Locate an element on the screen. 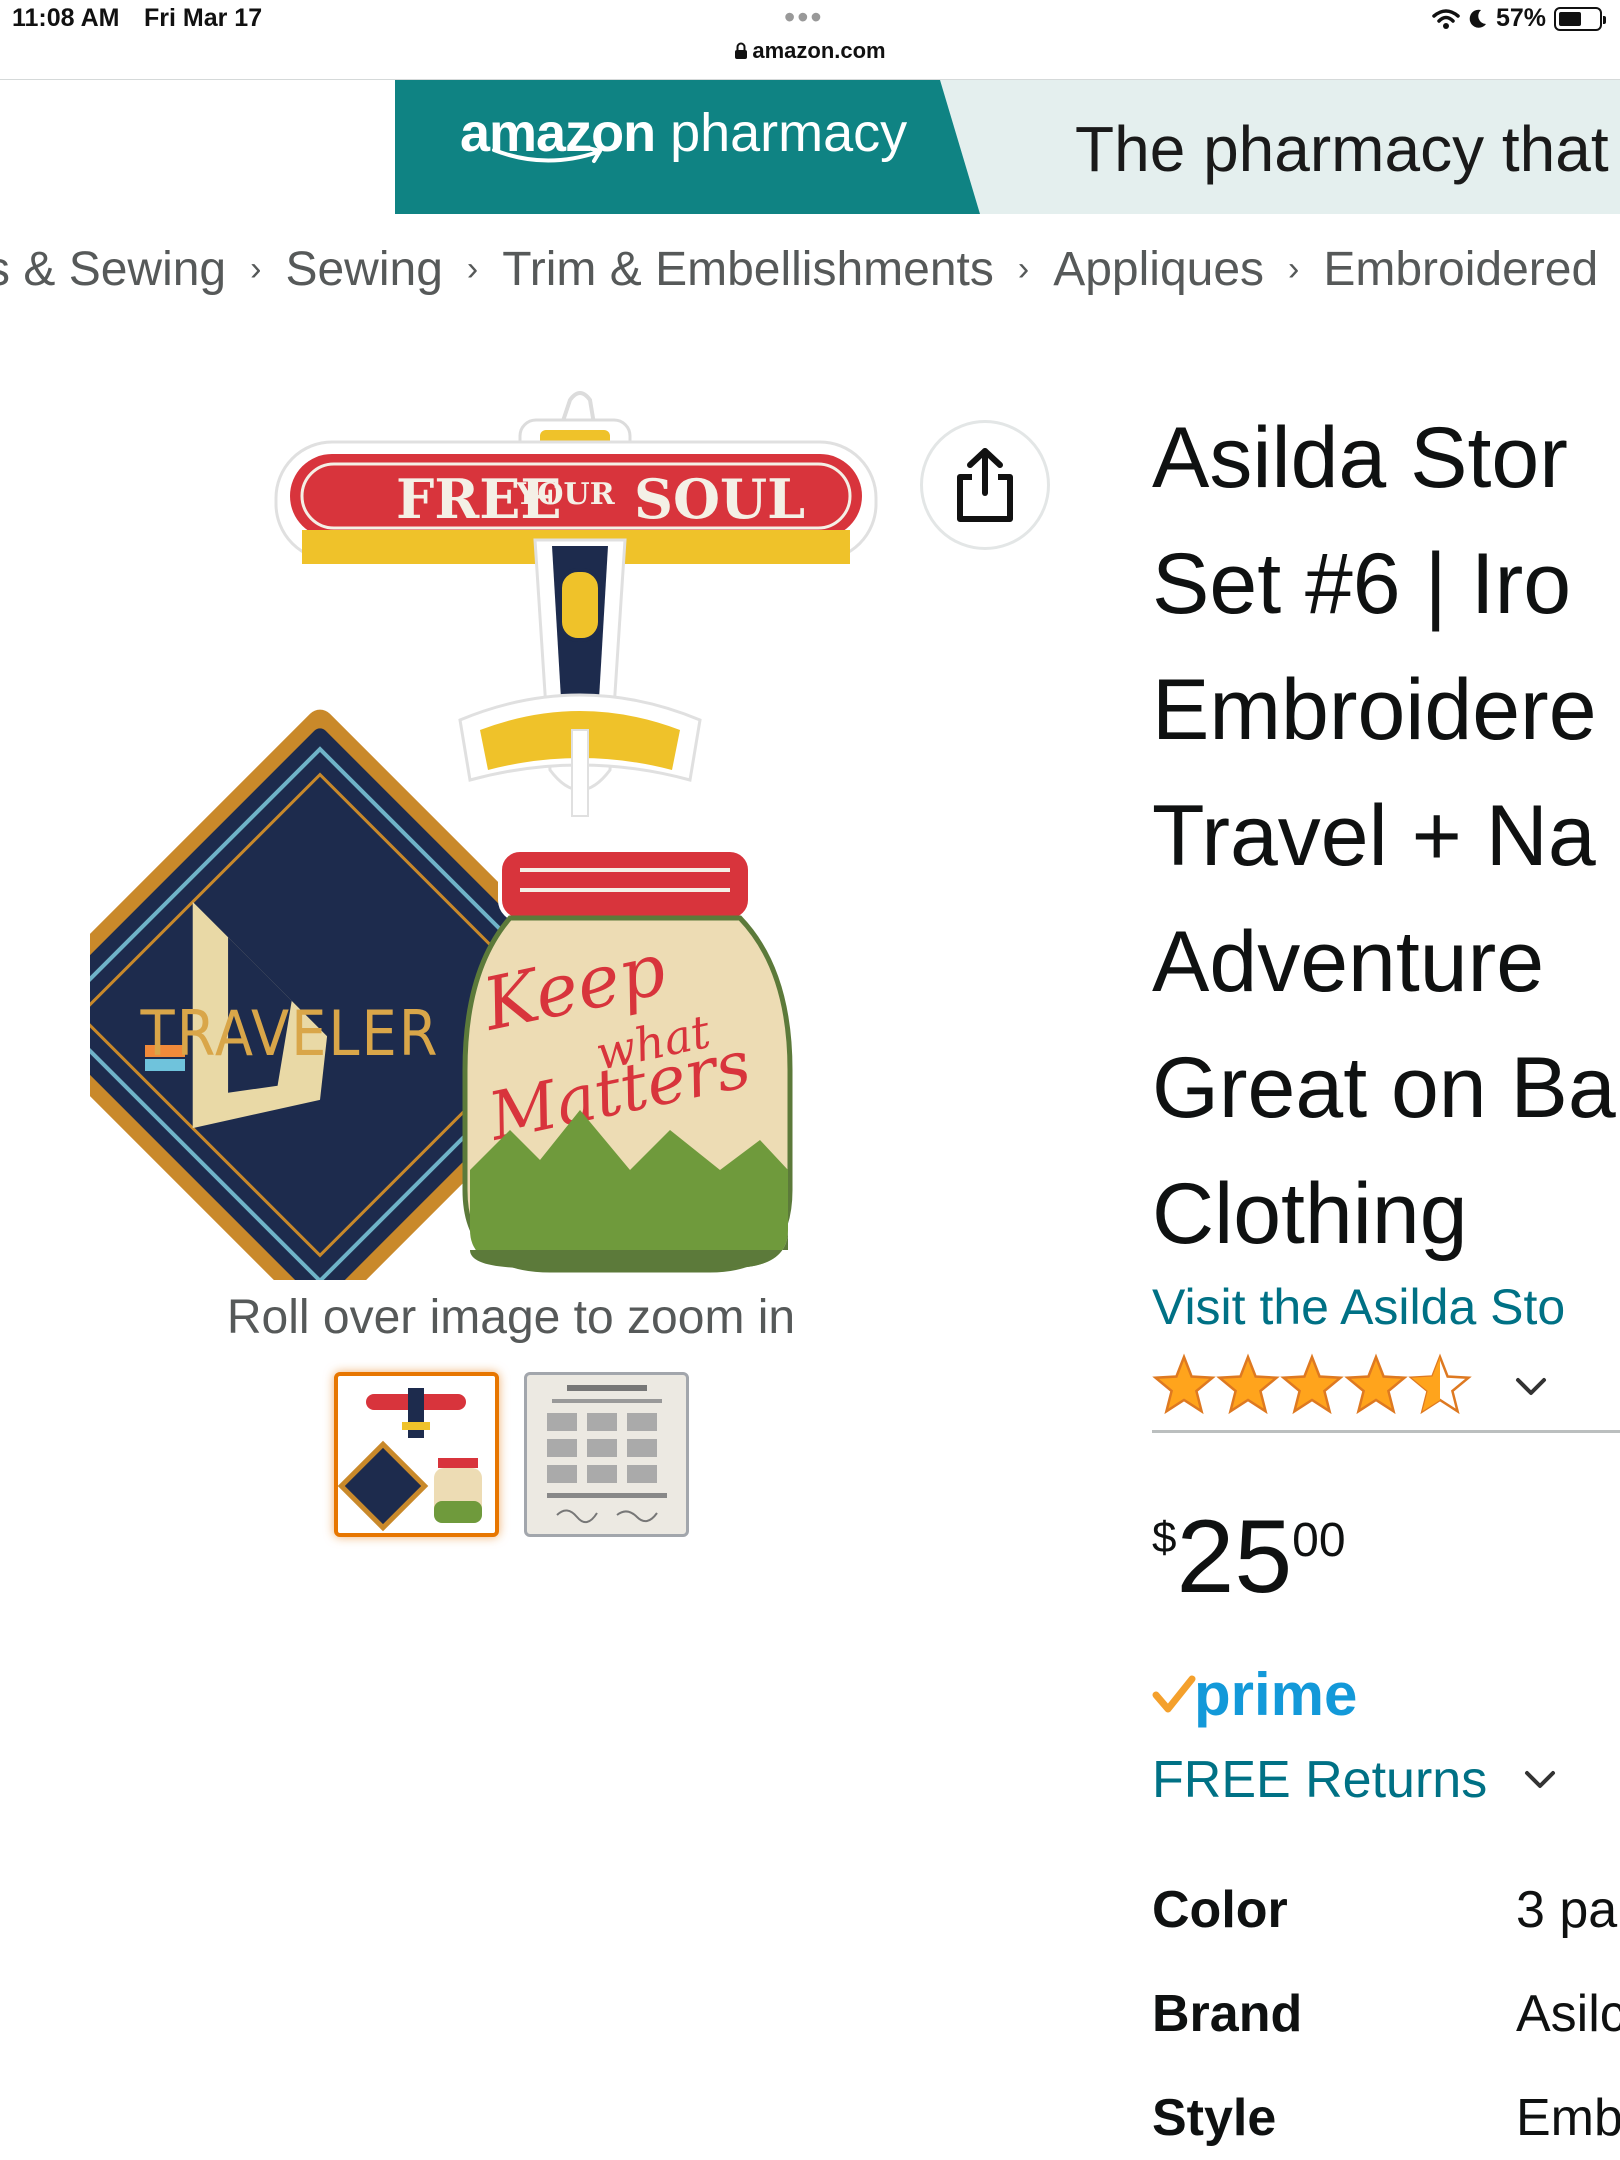 The height and width of the screenshot is (2160, 1620). amazon-smile-icon is located at coordinates (547, 154).